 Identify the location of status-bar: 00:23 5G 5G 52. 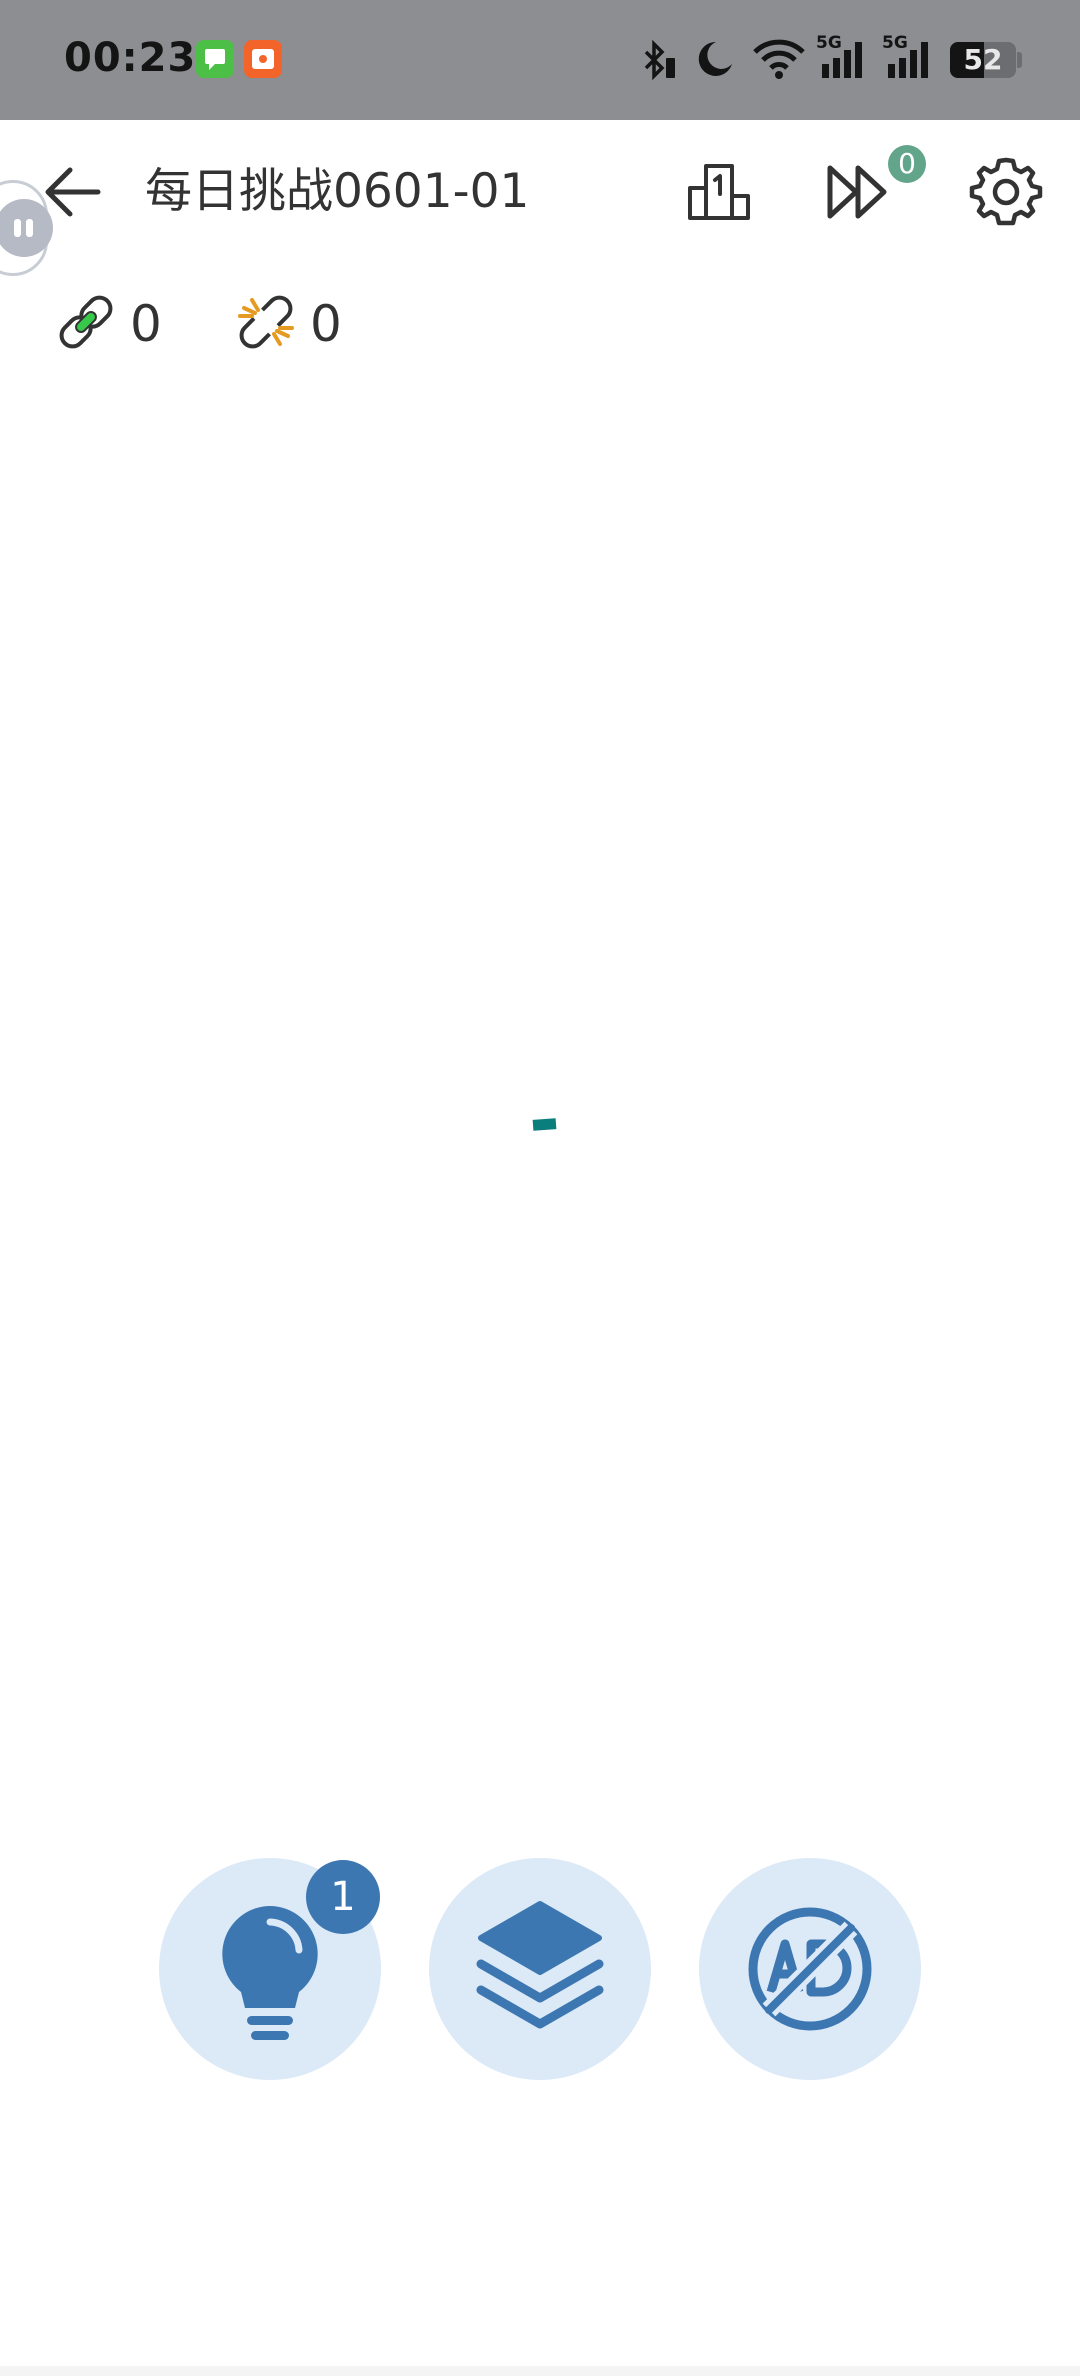
(540, 60).